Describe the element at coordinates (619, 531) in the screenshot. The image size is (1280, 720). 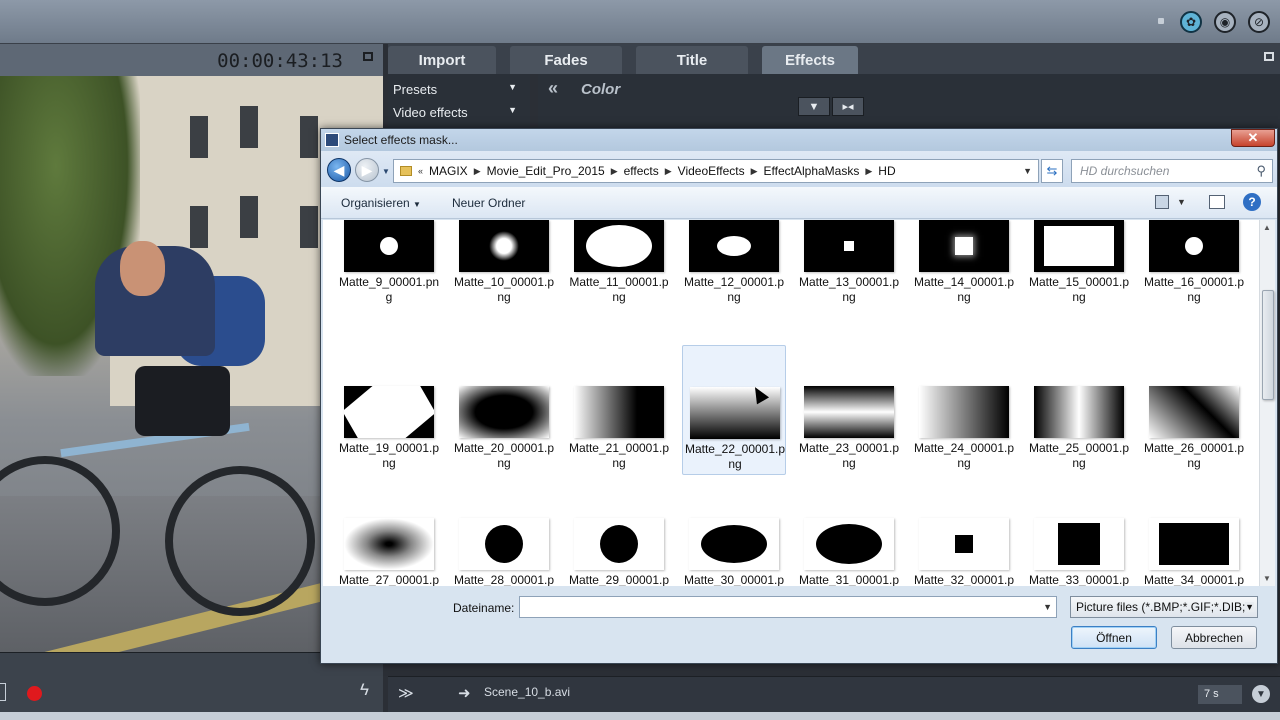
I see `file-item: Matte_29_00001.png` at that location.